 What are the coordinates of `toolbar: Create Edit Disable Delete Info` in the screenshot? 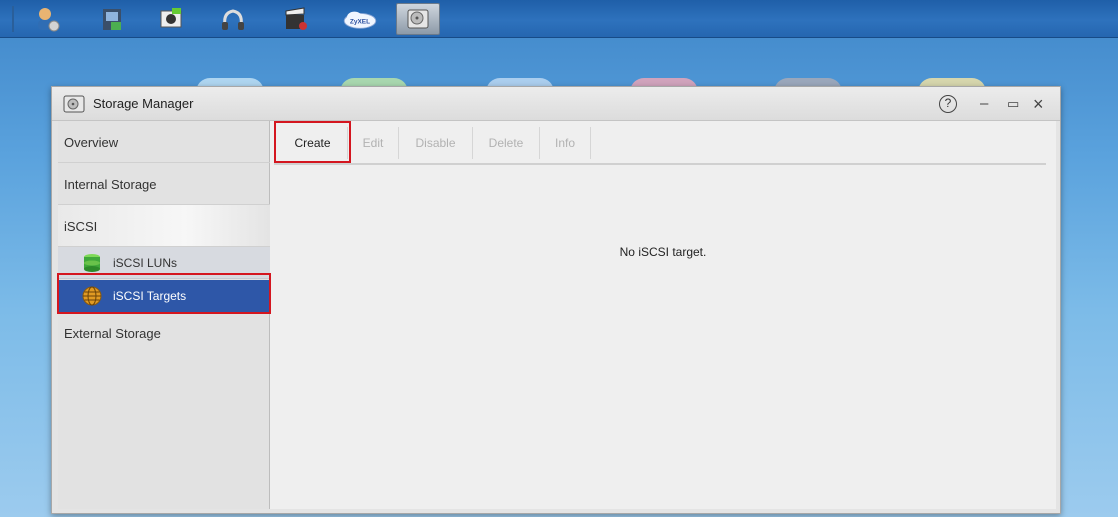 It's located at (660, 143).